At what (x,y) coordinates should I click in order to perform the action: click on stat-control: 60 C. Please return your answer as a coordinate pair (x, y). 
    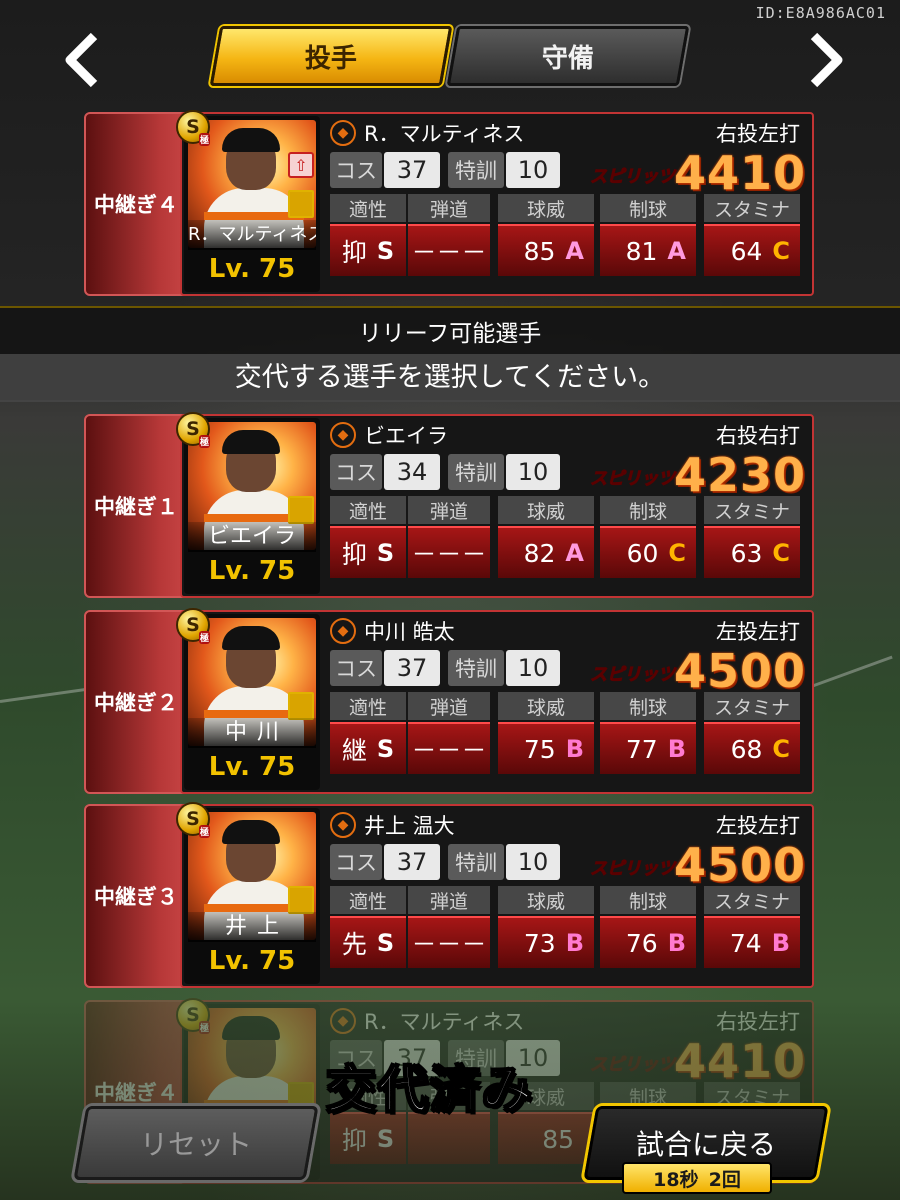
    Looking at the image, I should click on (648, 552).